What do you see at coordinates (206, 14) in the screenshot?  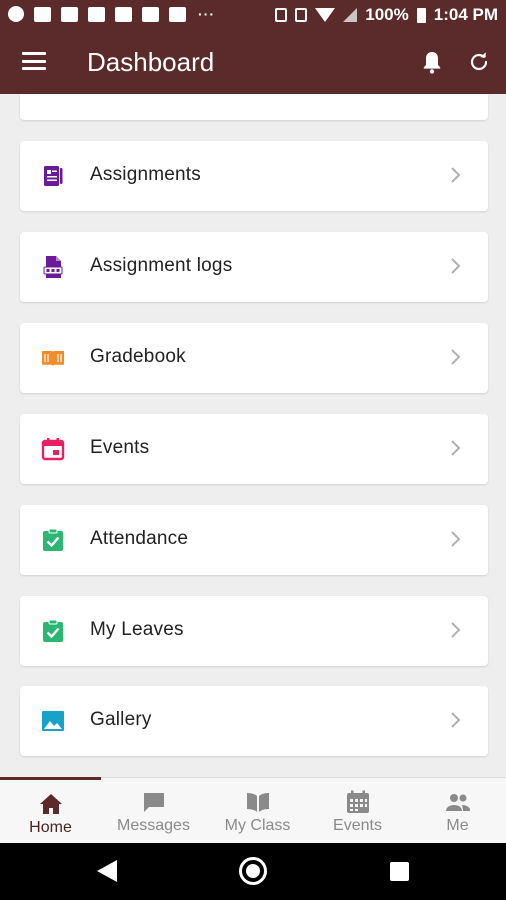 I see `more-notifications-icon: ···` at bounding box center [206, 14].